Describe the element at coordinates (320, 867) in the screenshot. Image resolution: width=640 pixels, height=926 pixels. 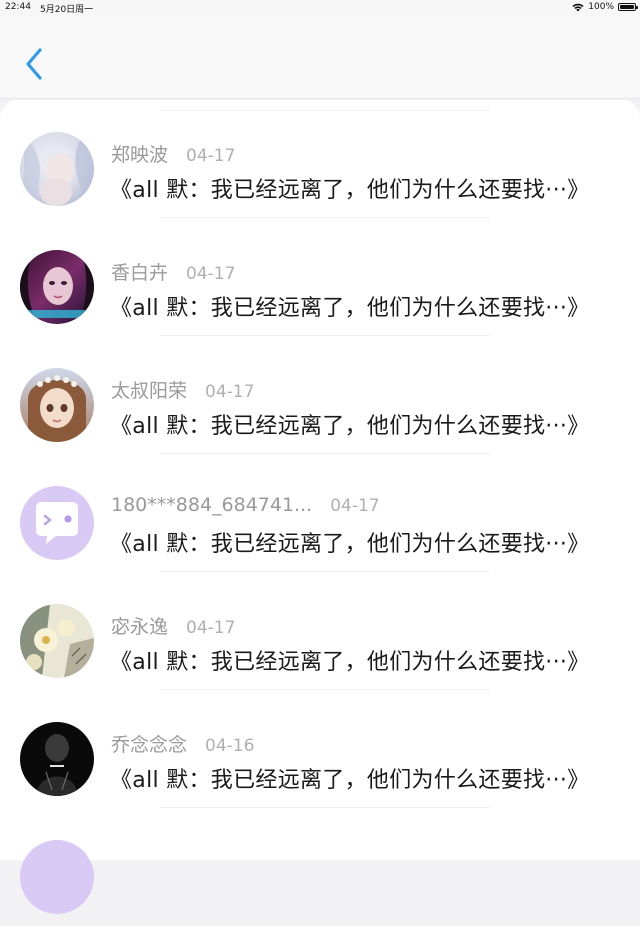
I see `list-item` at that location.